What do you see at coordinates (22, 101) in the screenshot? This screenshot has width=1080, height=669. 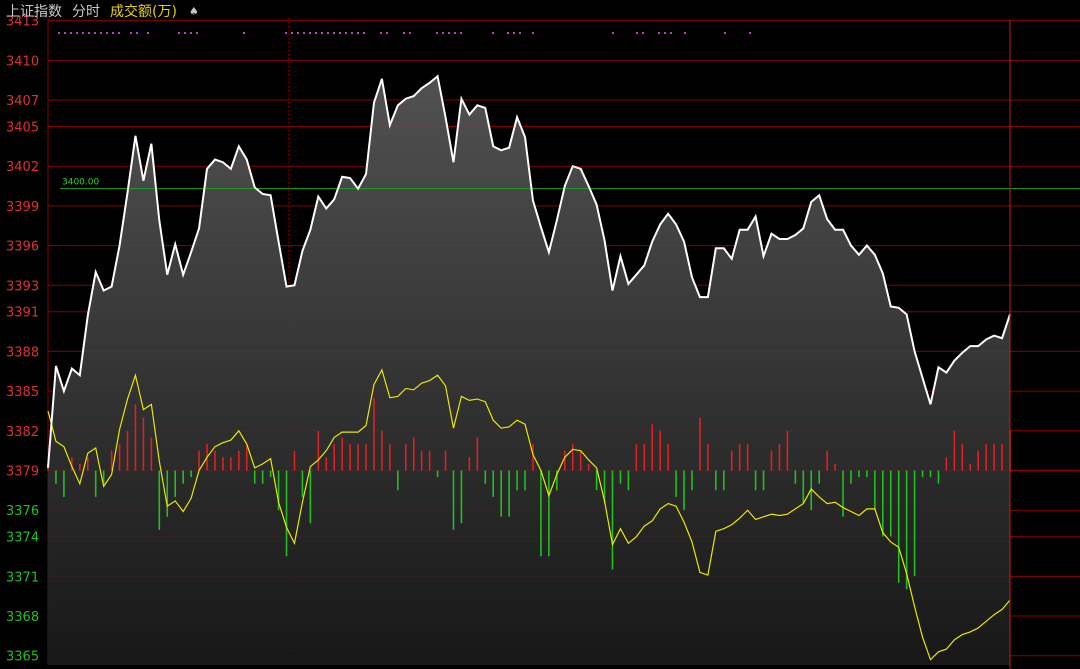 I see `y-tick-label: 3407` at bounding box center [22, 101].